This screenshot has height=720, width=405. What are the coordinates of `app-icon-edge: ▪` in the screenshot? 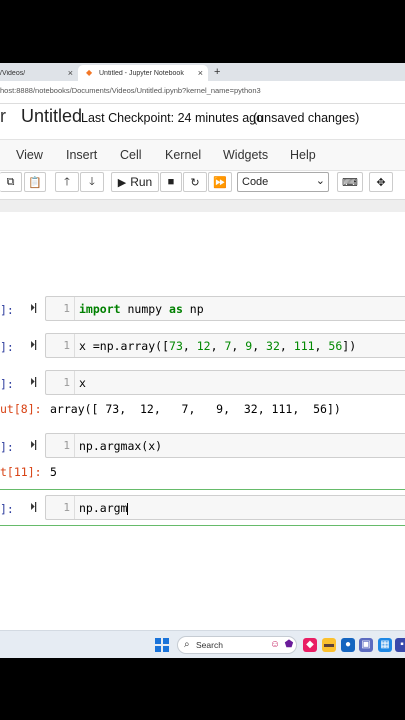 It's located at (400, 645).